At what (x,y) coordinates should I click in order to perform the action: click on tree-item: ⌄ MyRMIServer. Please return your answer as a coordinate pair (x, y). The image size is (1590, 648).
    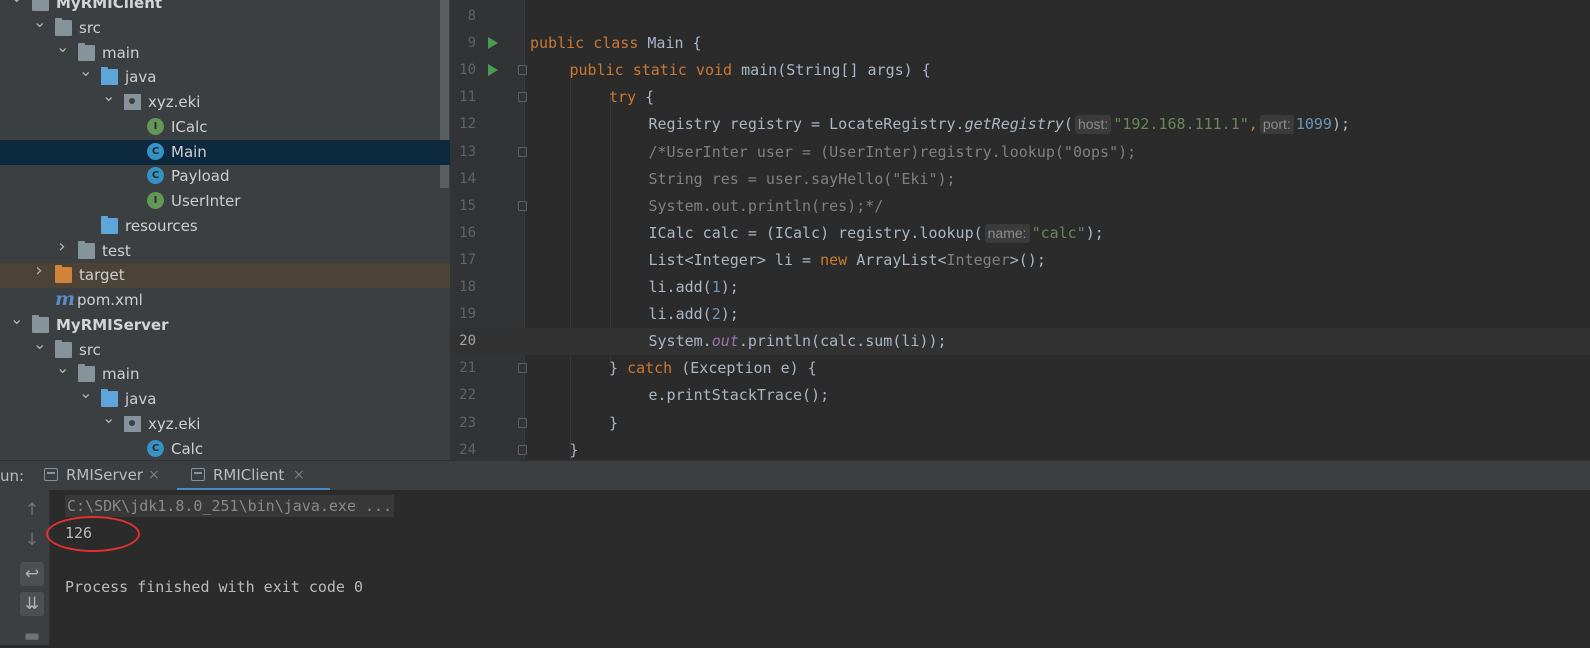
    Looking at the image, I should click on (225, 324).